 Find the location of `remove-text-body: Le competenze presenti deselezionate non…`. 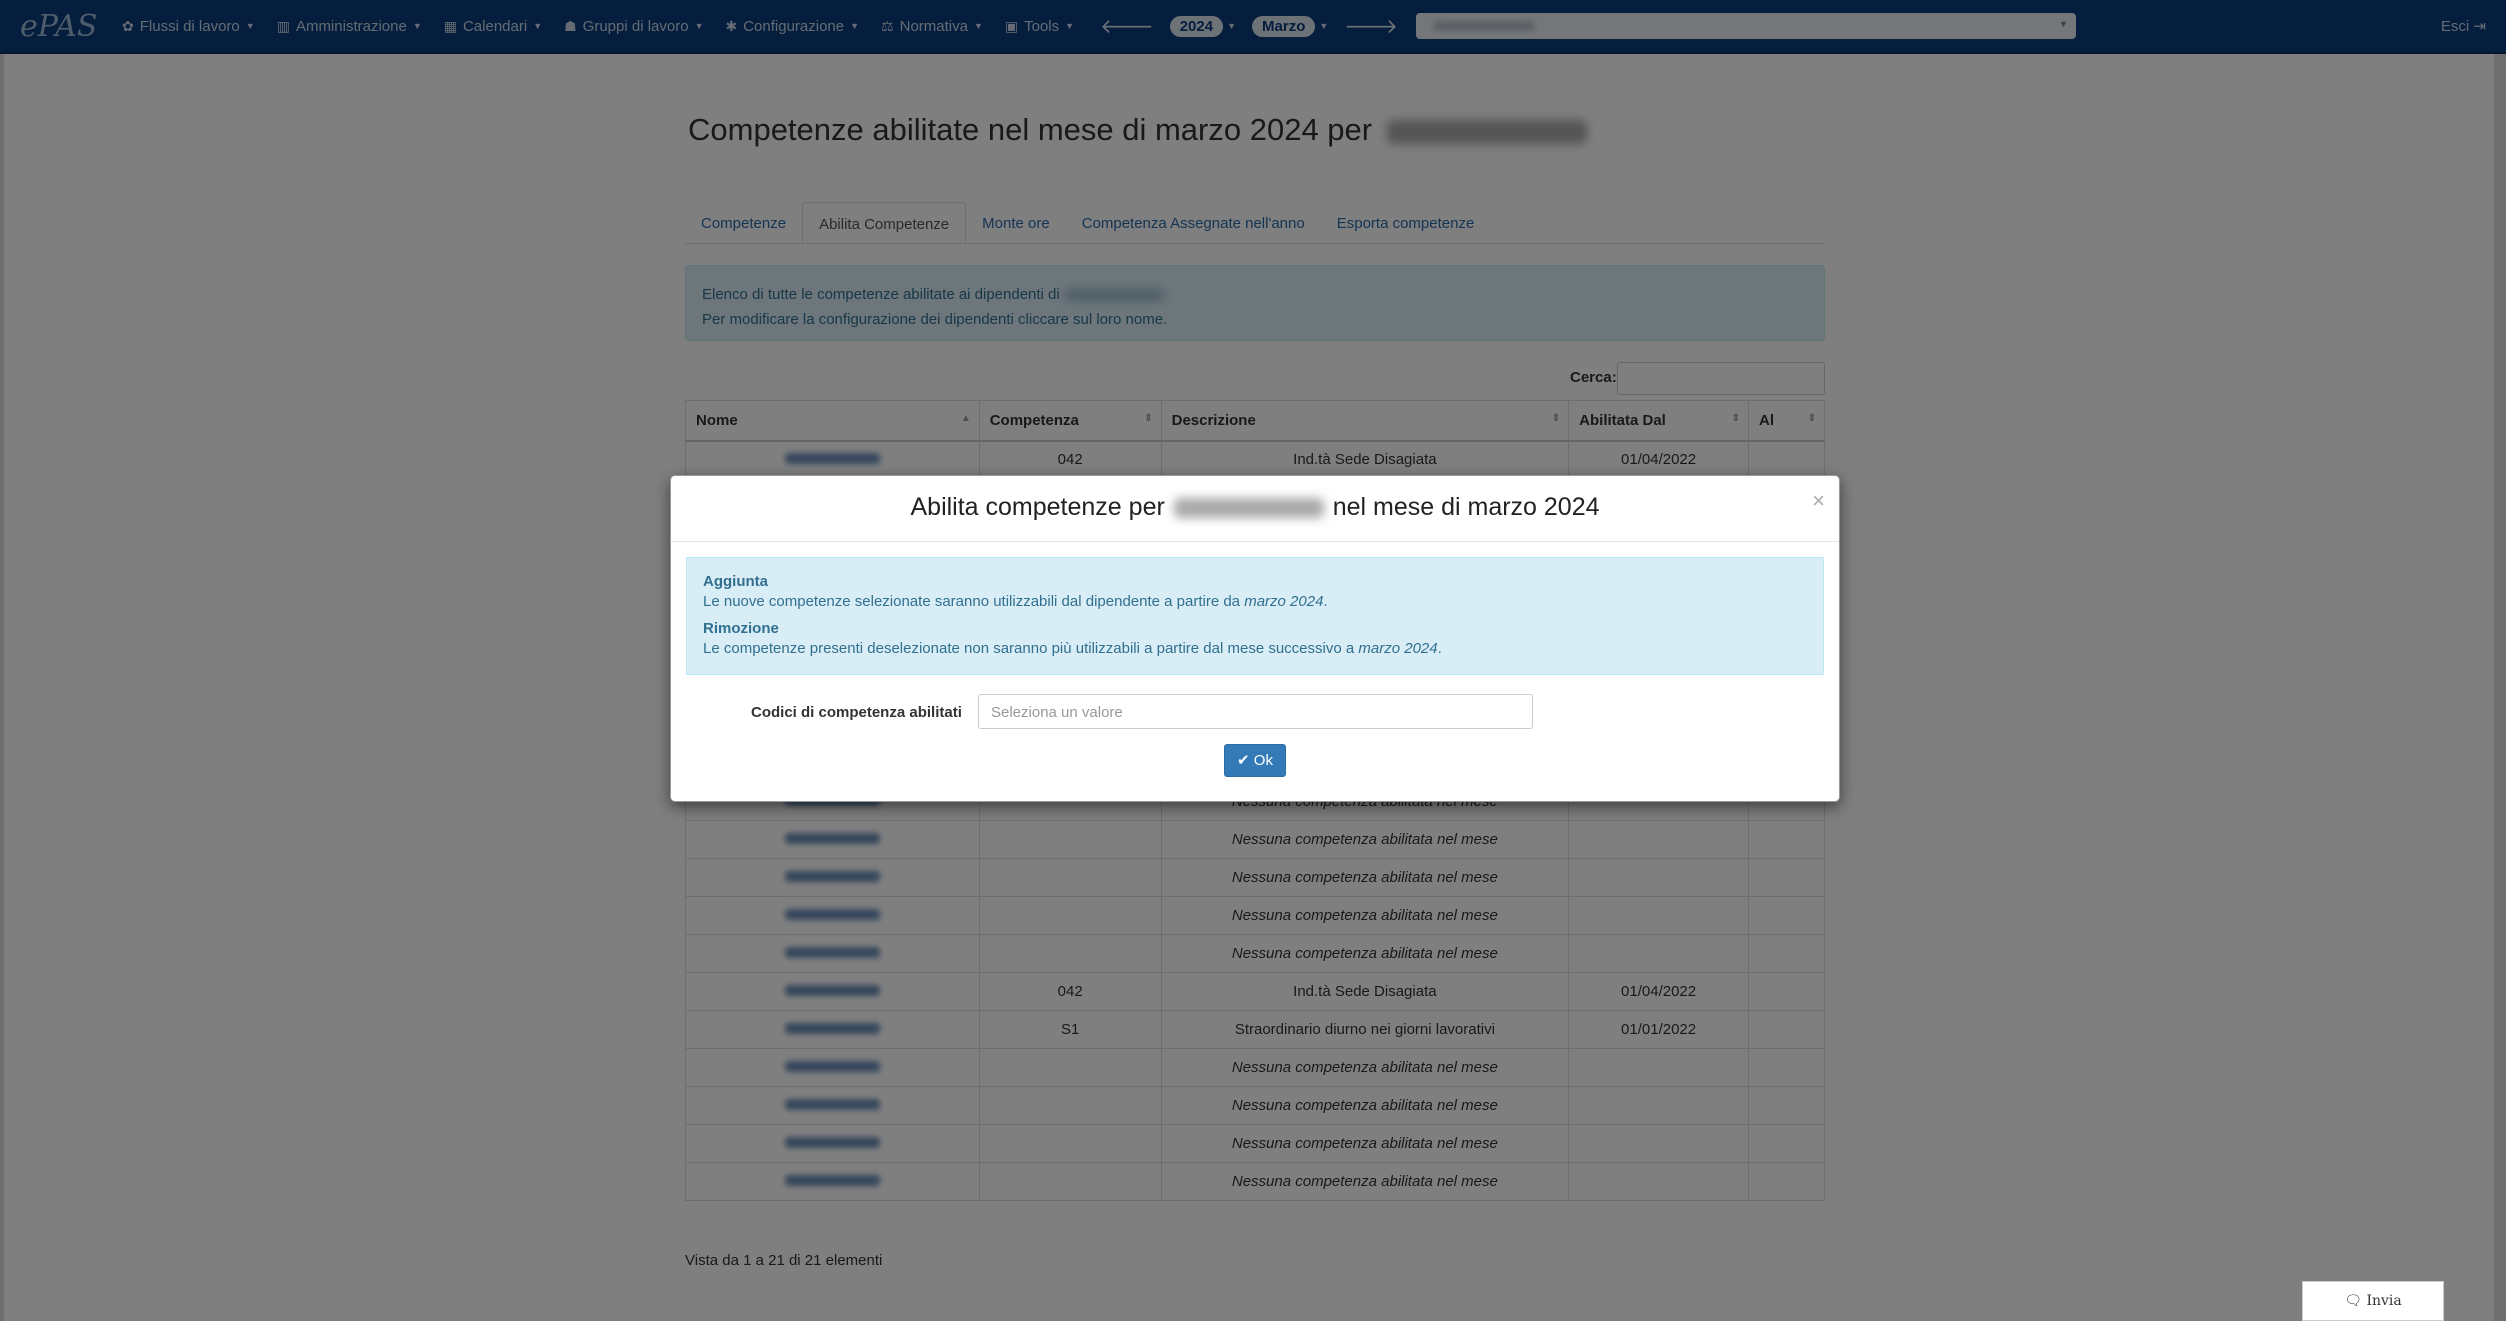

remove-text-body: Le competenze presenti deselezionate non… is located at coordinates (1029, 648).